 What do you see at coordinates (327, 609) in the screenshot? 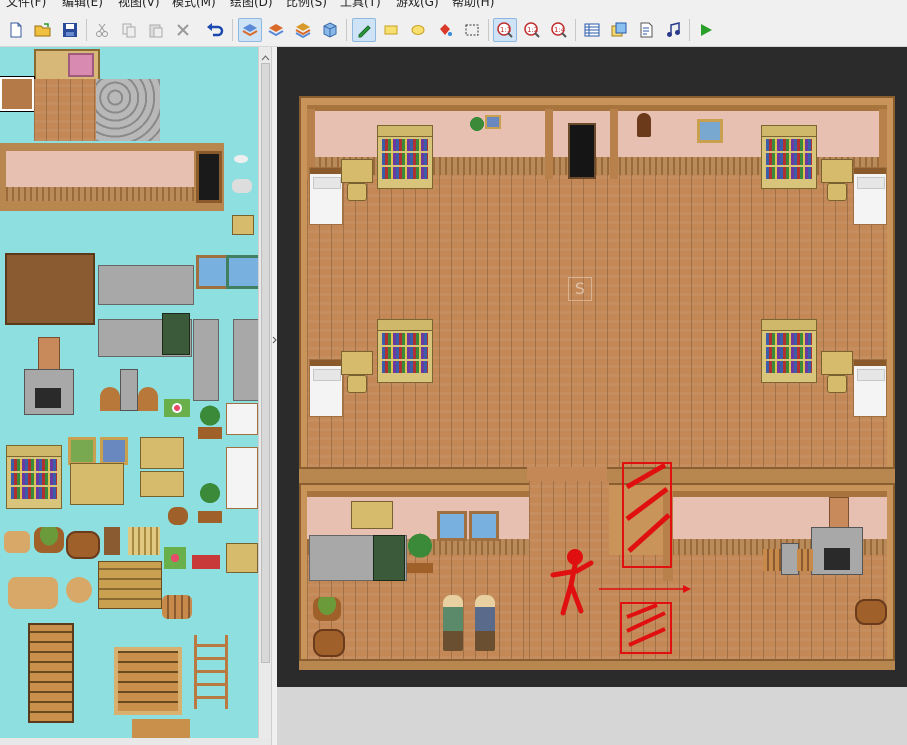
I see `vegetable-basket` at bounding box center [327, 609].